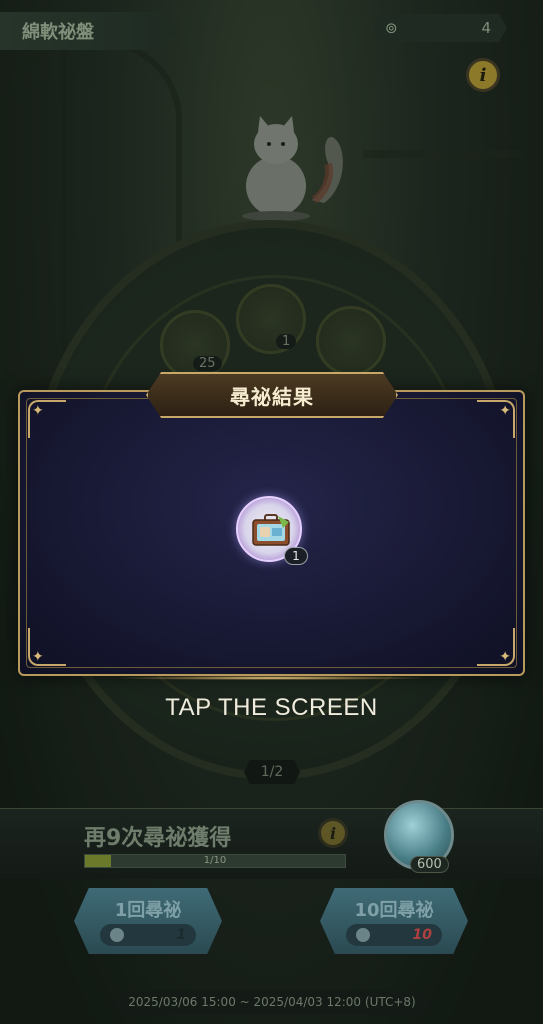  I want to click on pull-ten-label: 10回尋祕, so click(394, 910).